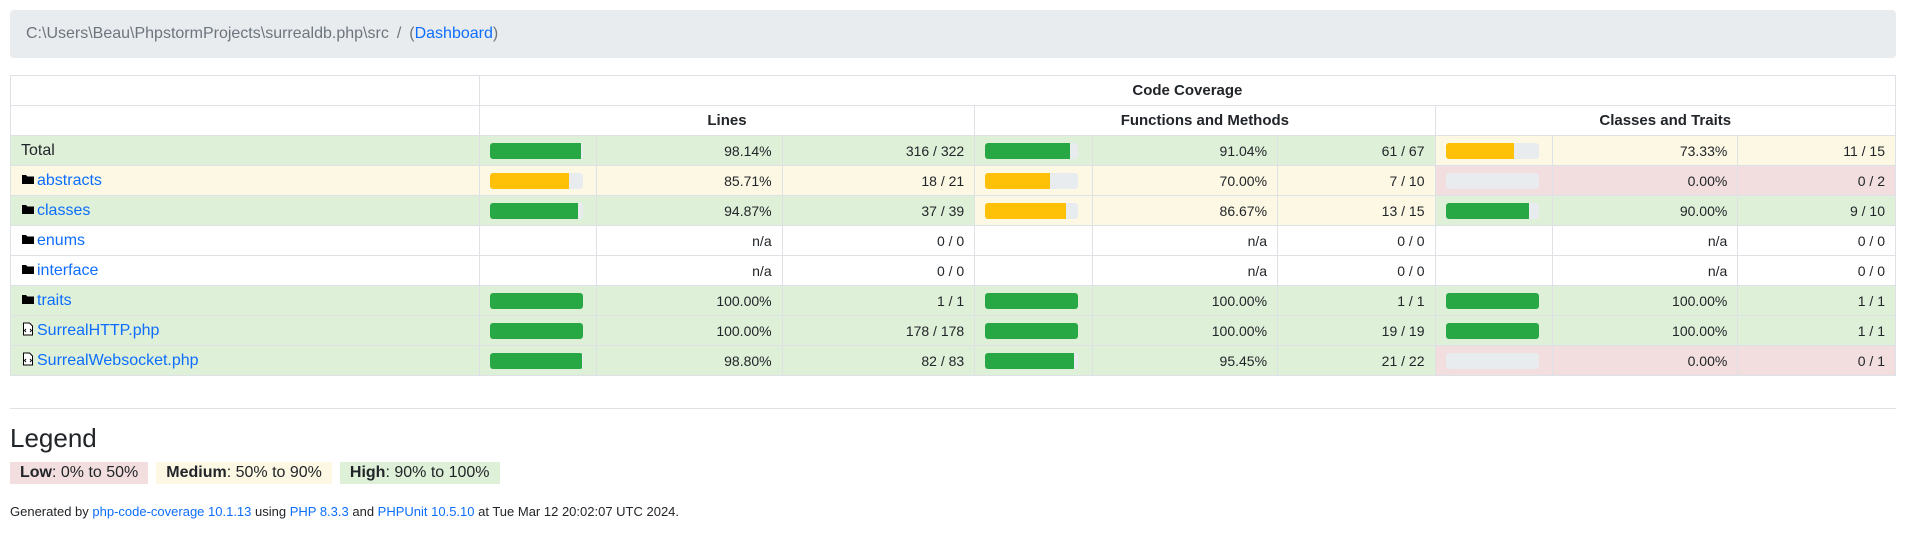  What do you see at coordinates (1816, 300) in the screenshot?
I see `classes-count: 1 / 1` at bounding box center [1816, 300].